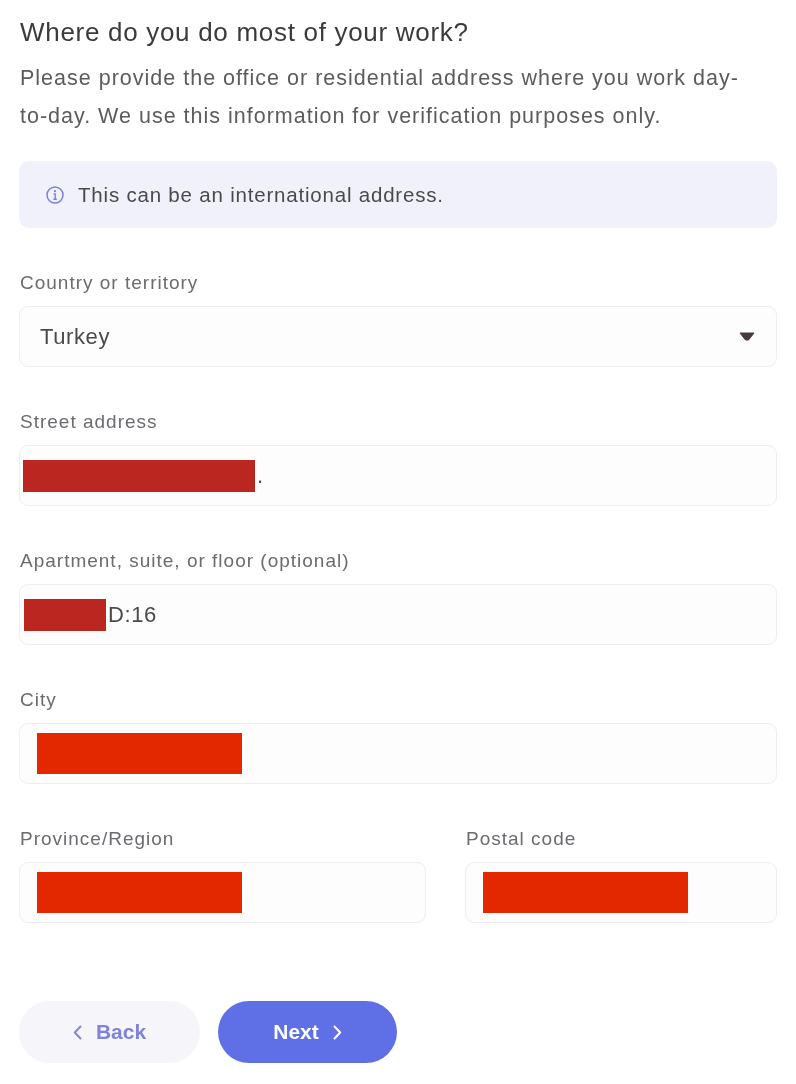 This screenshot has height=1084, width=796. I want to click on field-label: Apartment, suite, or floor (optional), so click(185, 561).